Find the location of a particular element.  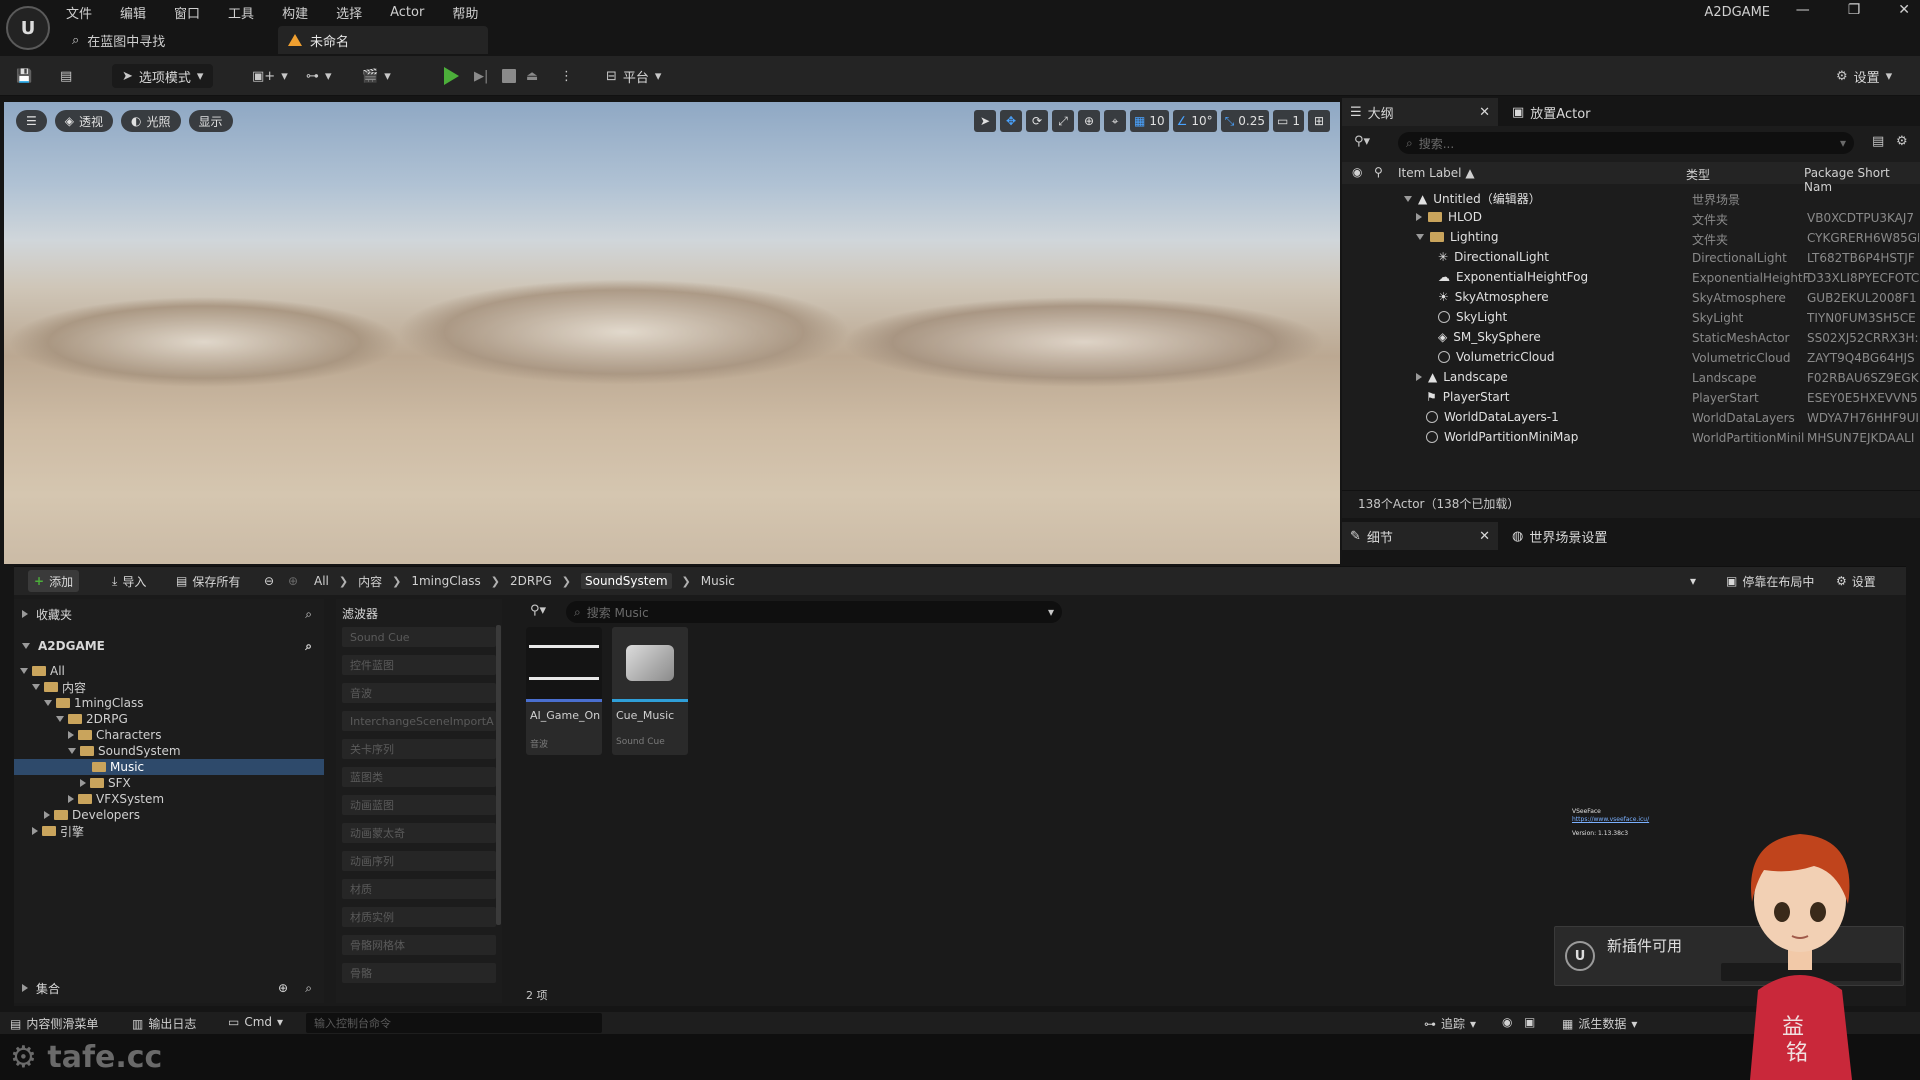

find-in-blueprint: ⌕ 在蓝图中寻找 is located at coordinates (118, 40).